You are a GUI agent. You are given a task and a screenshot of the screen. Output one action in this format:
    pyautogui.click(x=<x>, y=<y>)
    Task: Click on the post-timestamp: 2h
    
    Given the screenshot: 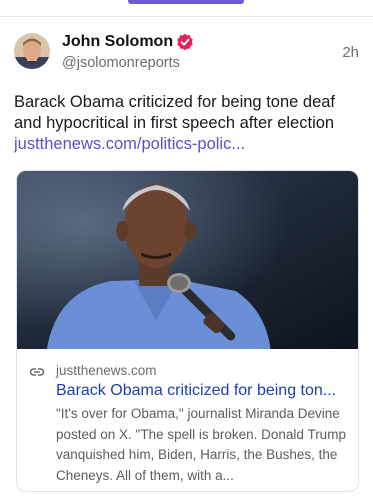 What is the action you would take?
    pyautogui.click(x=350, y=52)
    